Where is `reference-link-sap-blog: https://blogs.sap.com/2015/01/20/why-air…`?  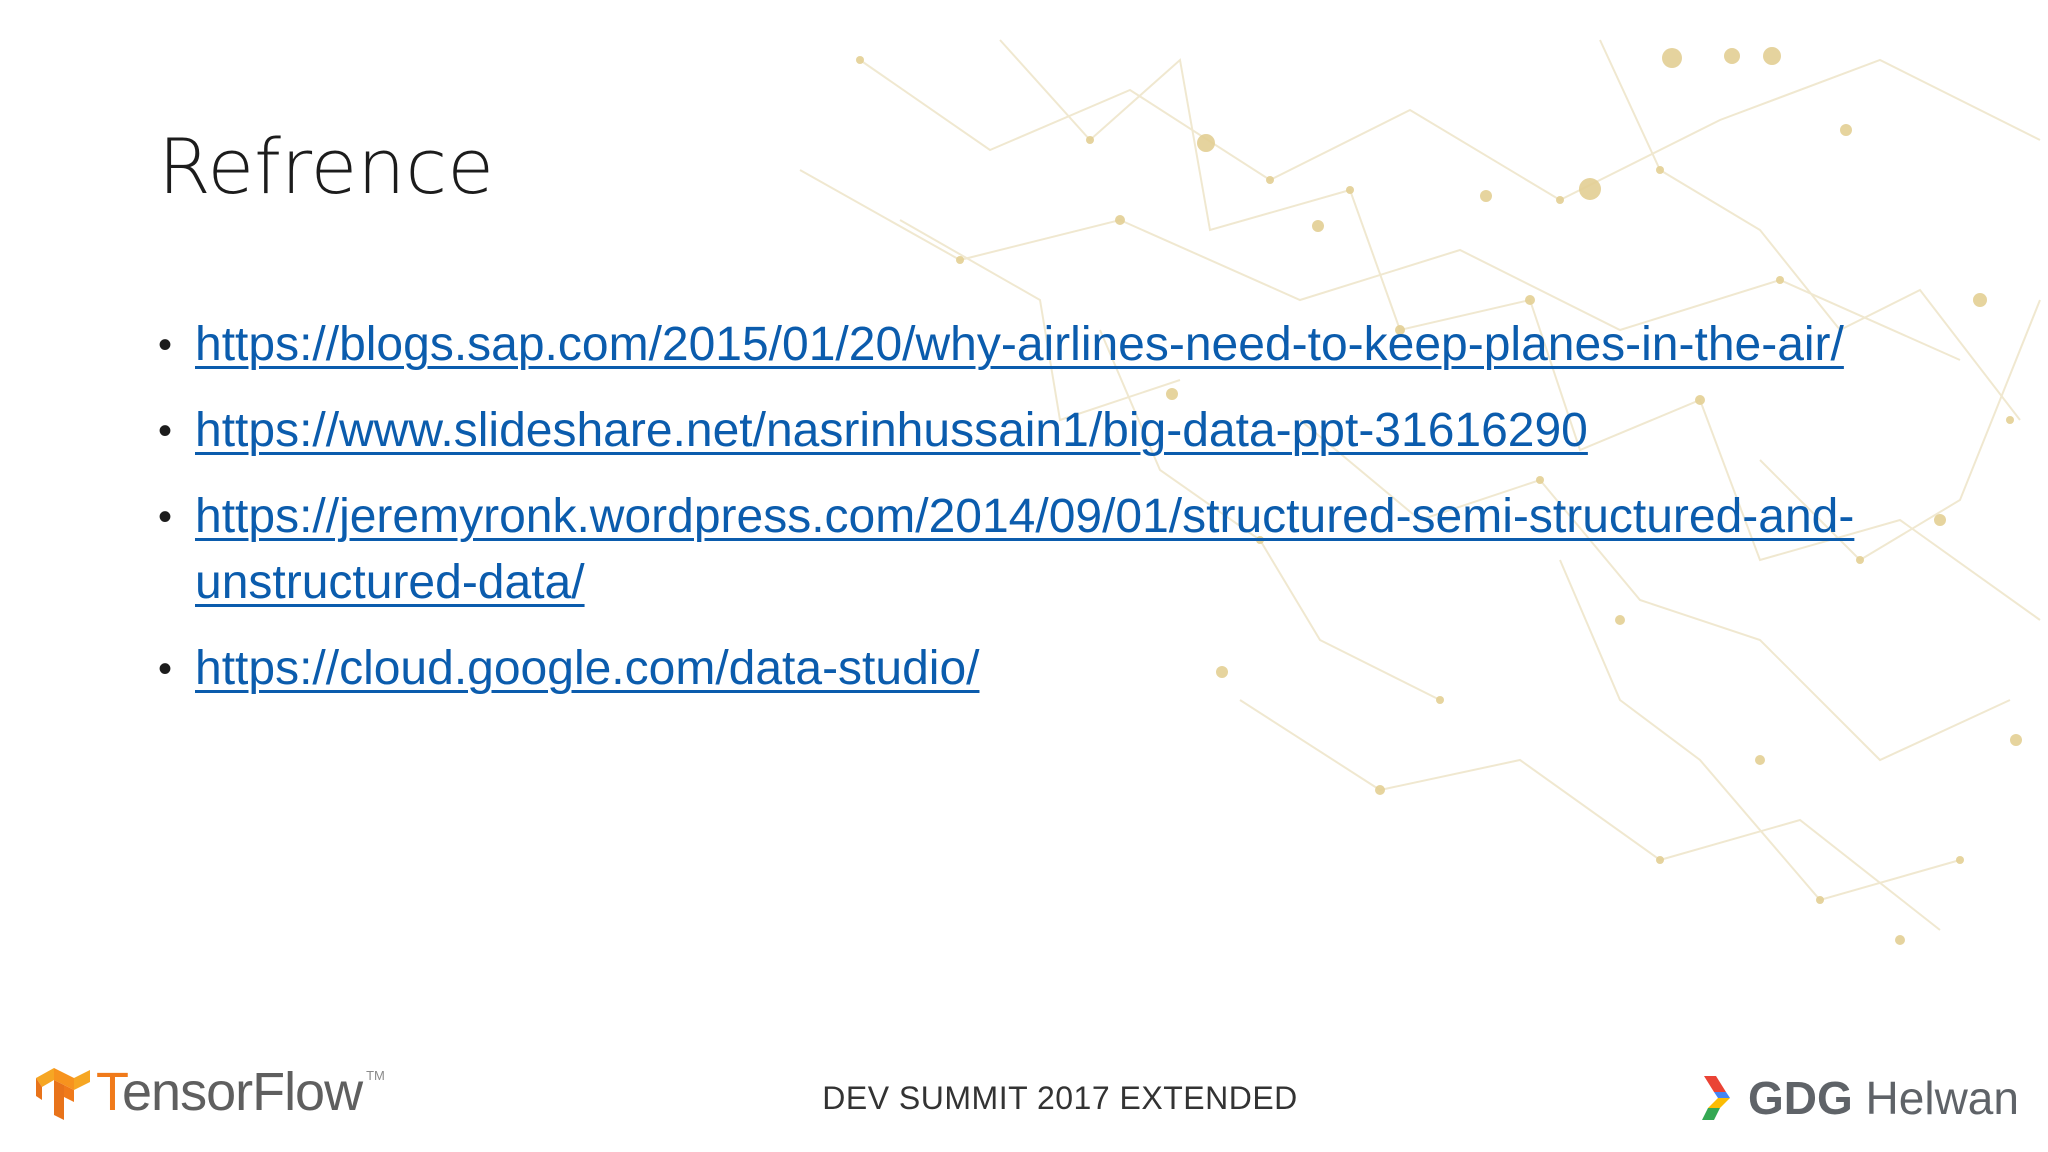 reference-link-sap-blog: https://blogs.sap.com/2015/01/20/why-air… is located at coordinates (1019, 344).